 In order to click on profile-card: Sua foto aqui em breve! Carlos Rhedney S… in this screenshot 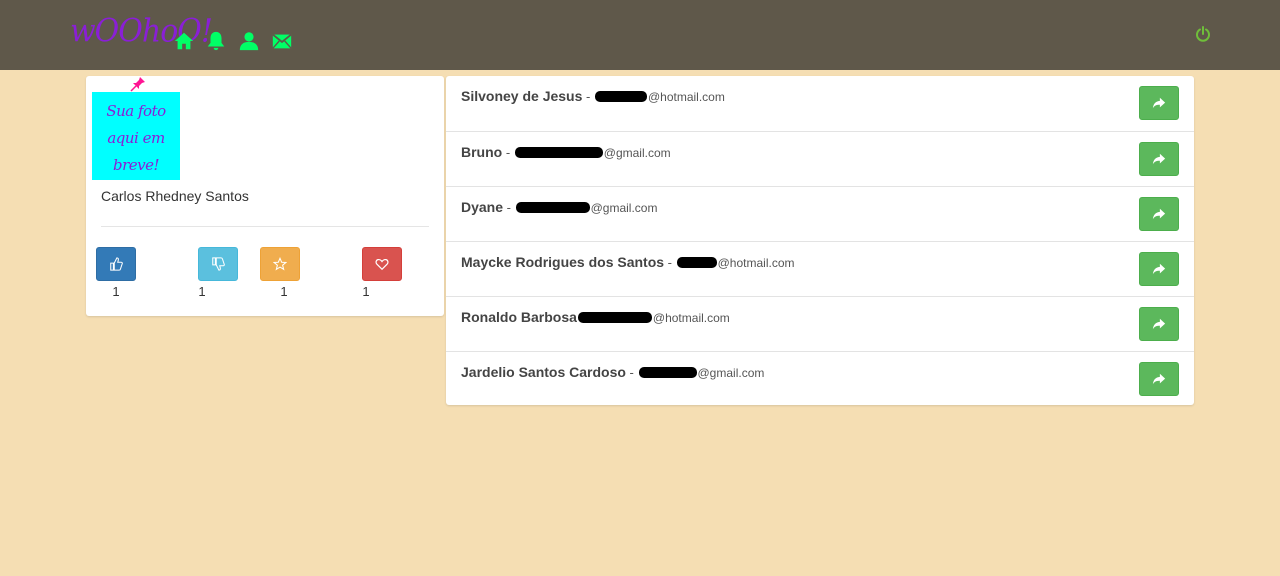, I will do `click(265, 196)`.